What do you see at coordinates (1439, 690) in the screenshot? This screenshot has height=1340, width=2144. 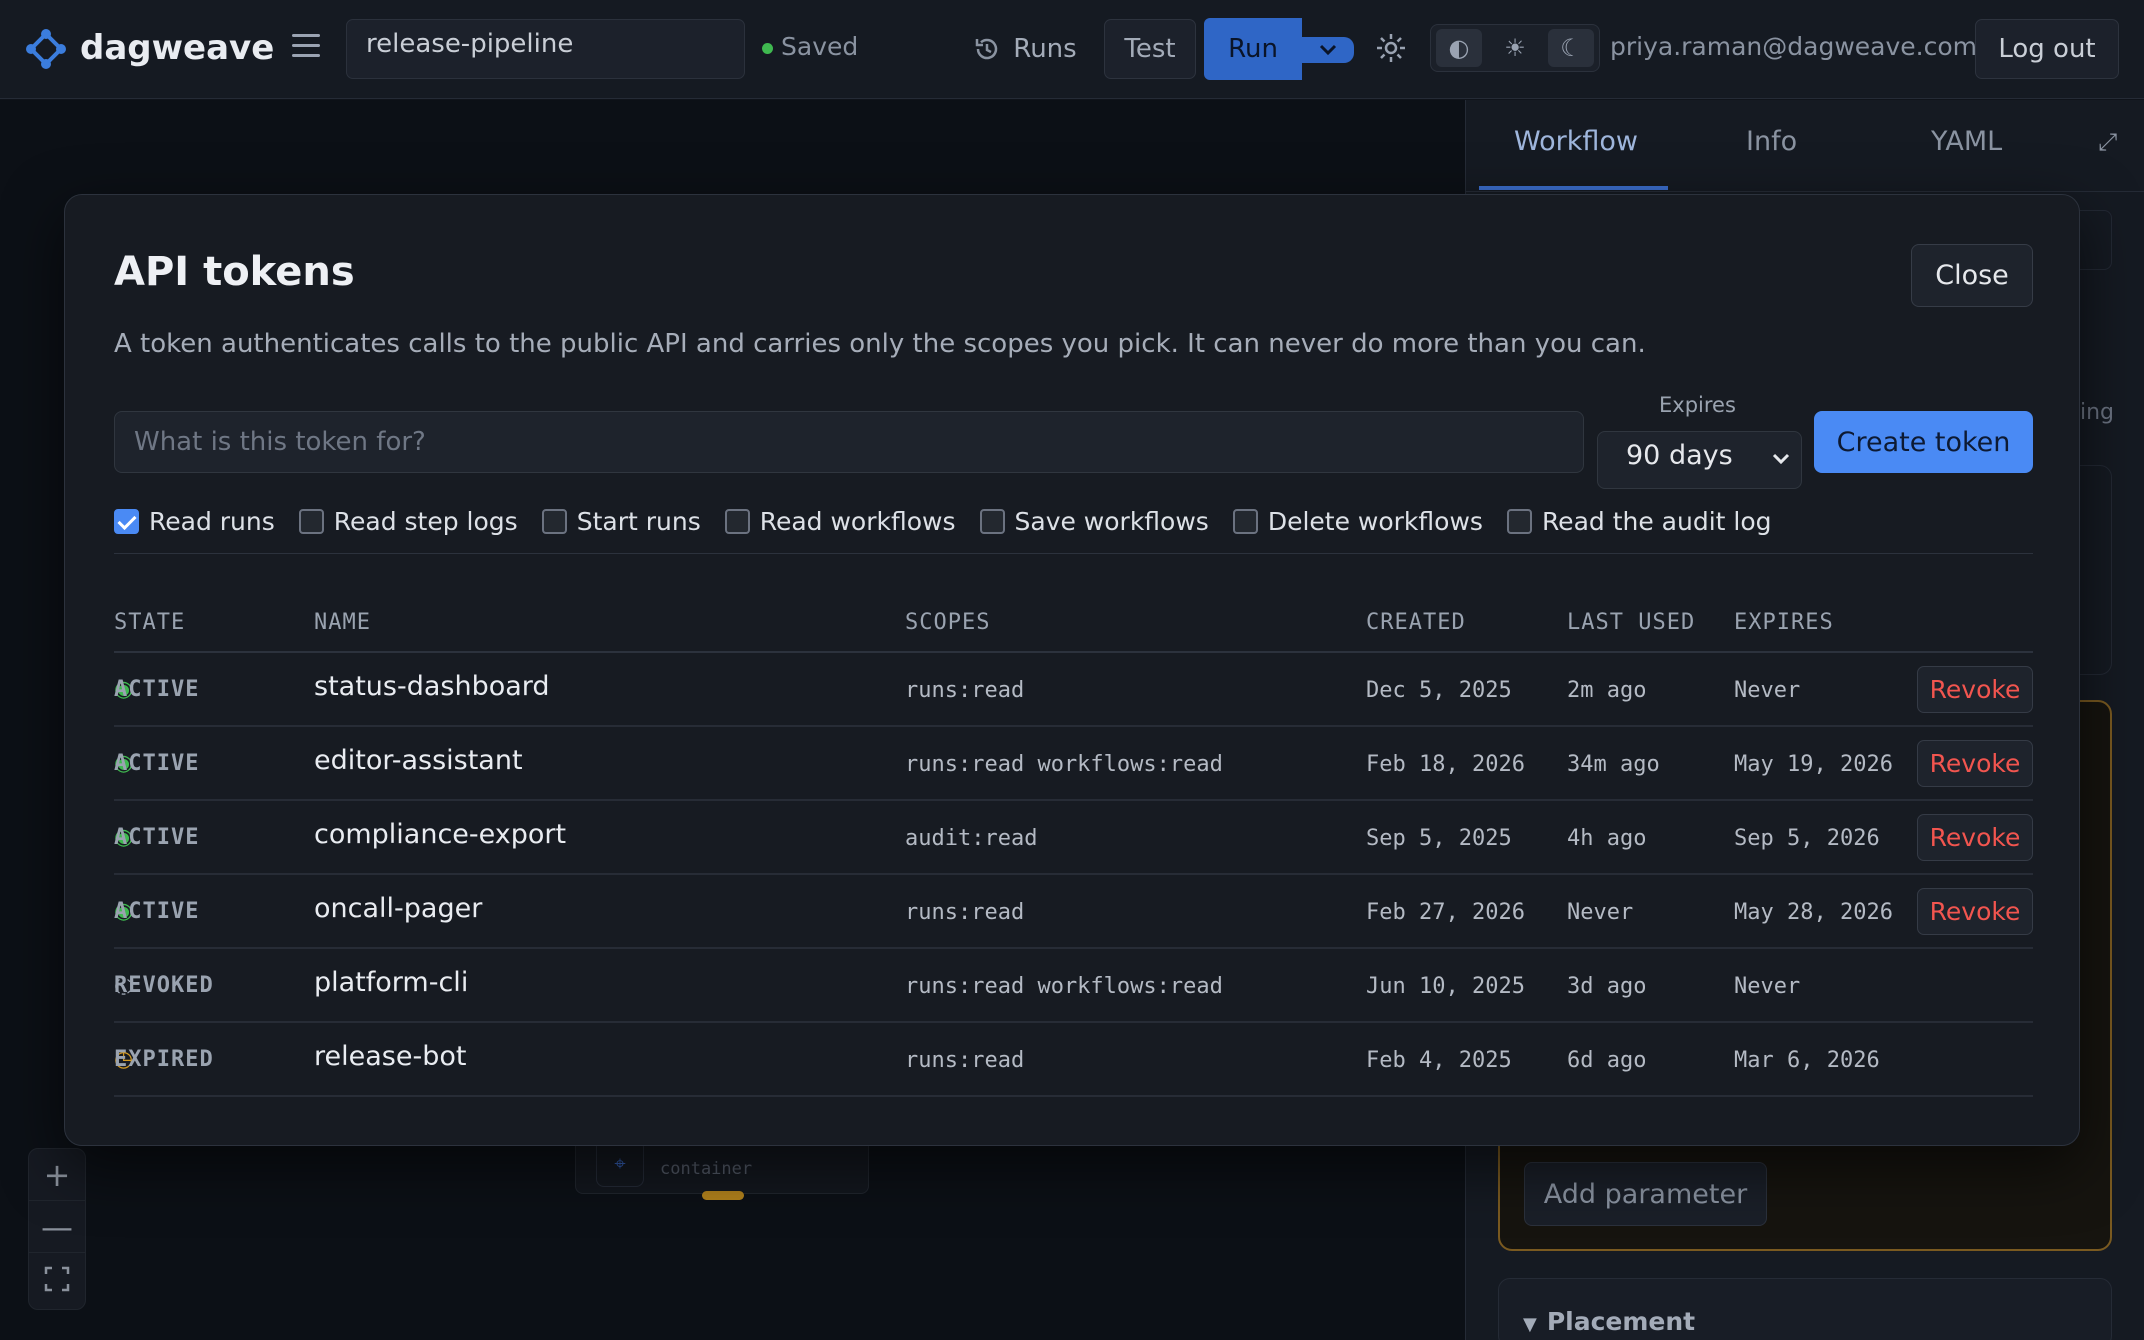 I see `token-created: Dec 5, 2025` at bounding box center [1439, 690].